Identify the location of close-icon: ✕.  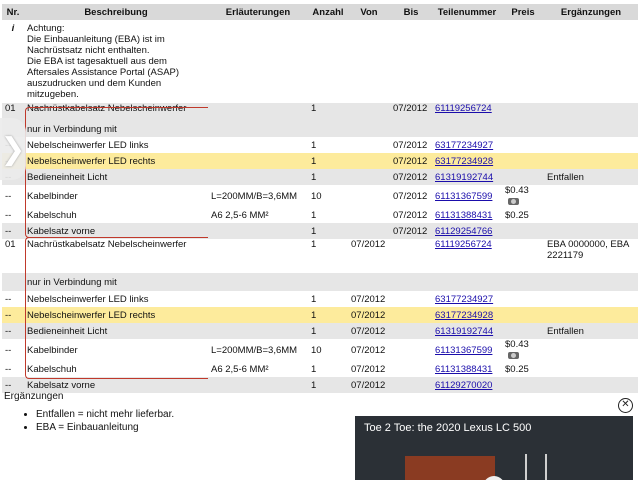
(625, 405).